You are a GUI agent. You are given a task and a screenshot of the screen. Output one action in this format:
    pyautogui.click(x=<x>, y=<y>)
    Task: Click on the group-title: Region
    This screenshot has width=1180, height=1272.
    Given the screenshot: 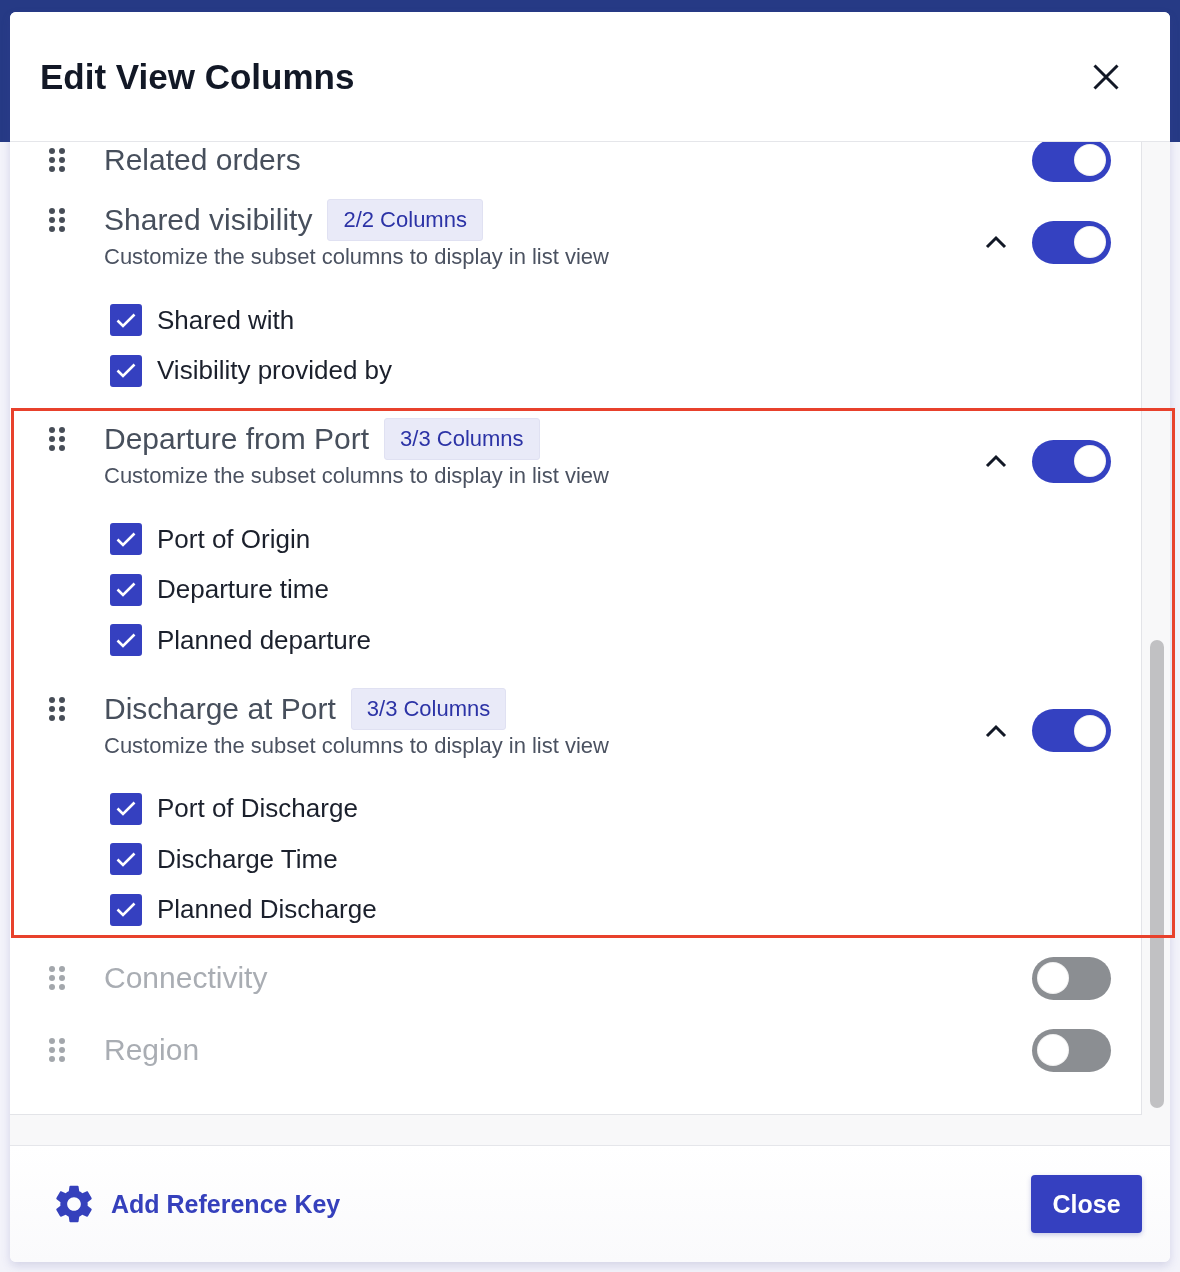 What is the action you would take?
    pyautogui.click(x=152, y=1050)
    